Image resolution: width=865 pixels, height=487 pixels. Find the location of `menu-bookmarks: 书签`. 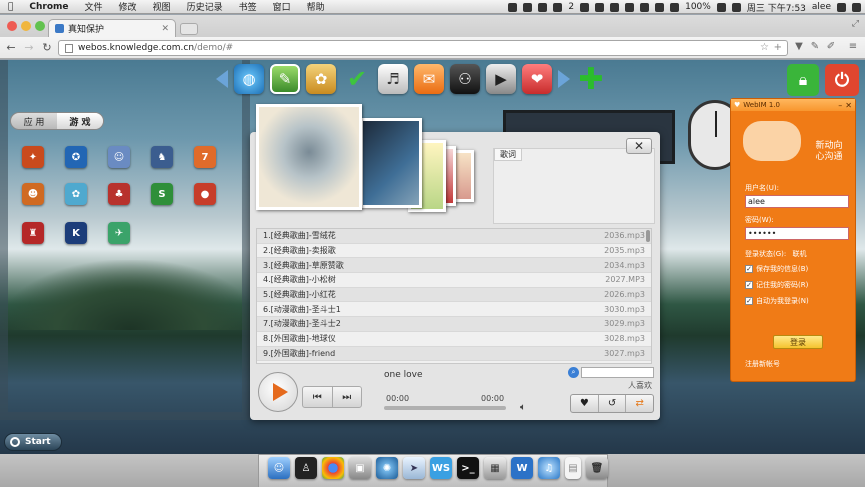

menu-bookmarks: 书签 is located at coordinates (248, 6).